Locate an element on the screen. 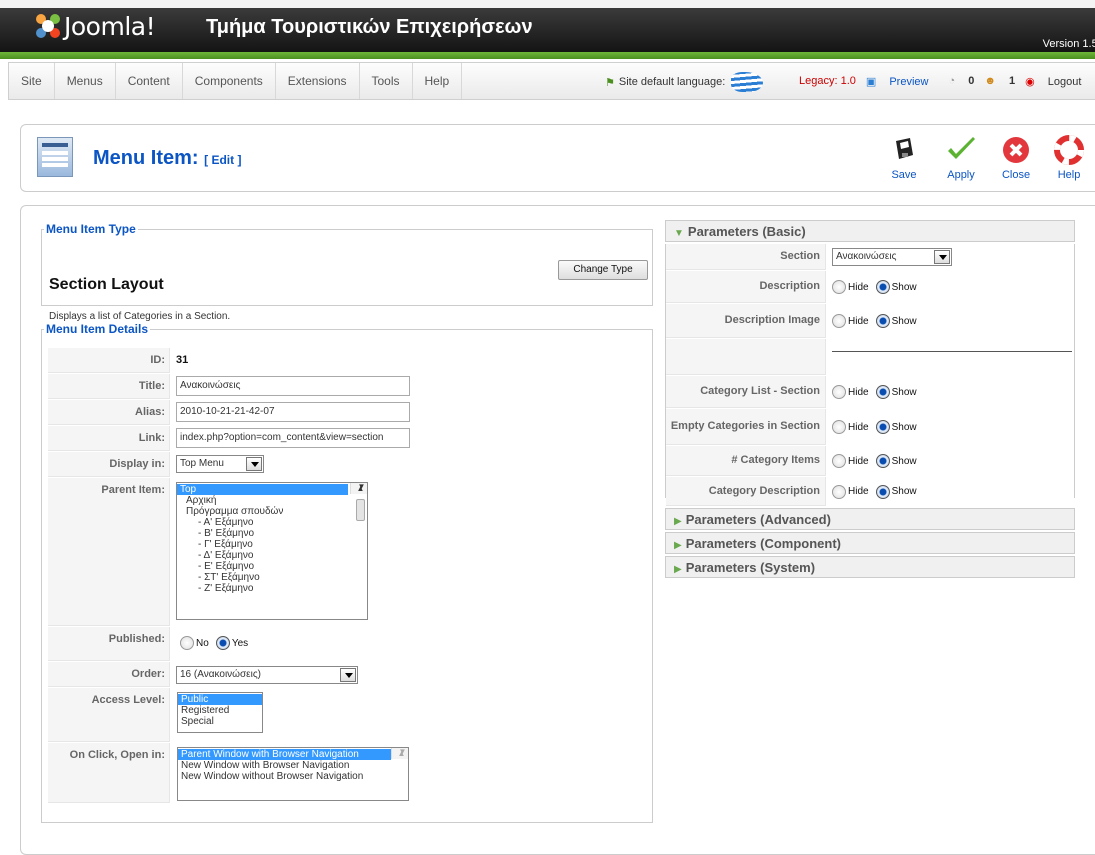 Image resolution: width=1095 pixels, height=855 pixels. category-list-radios: Hide Show is located at coordinates (876, 392).